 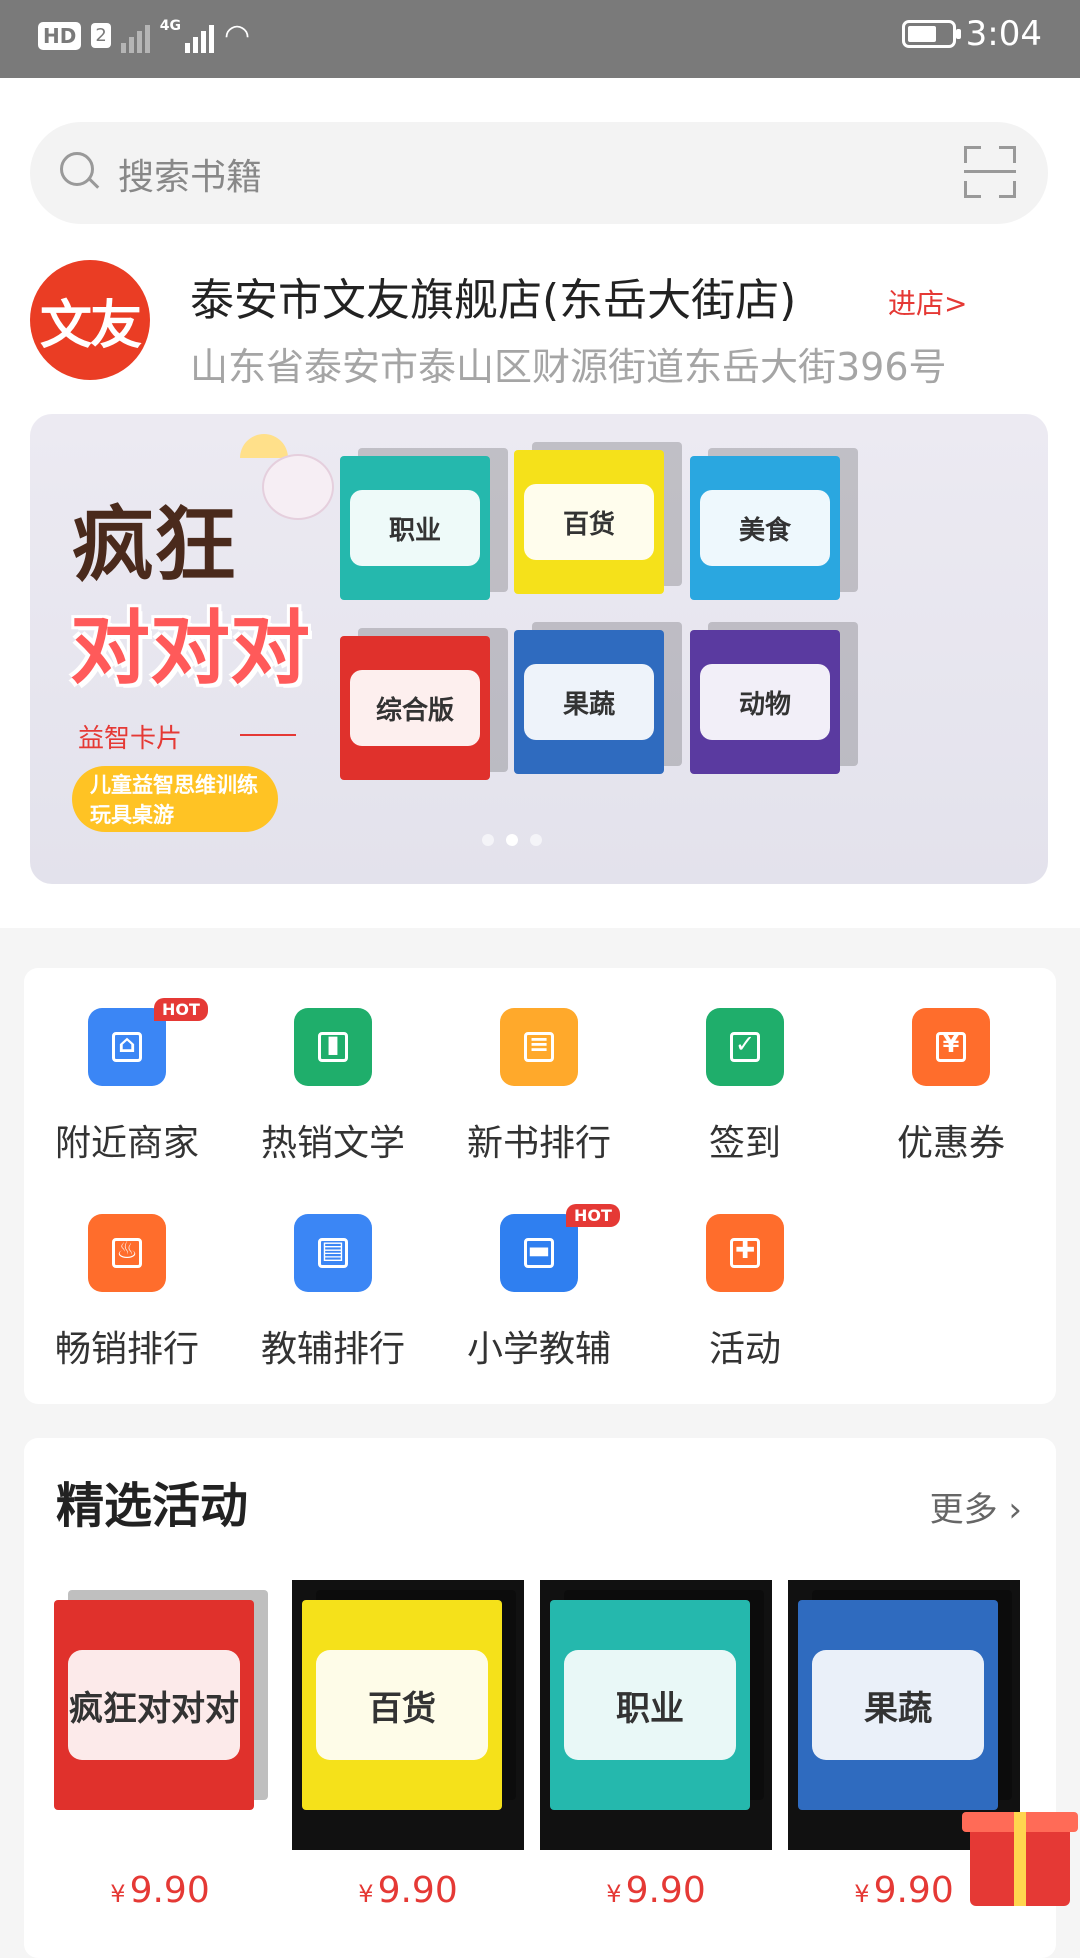 What do you see at coordinates (745, 1293) in the screenshot?
I see `category-item: ✚ 活动` at bounding box center [745, 1293].